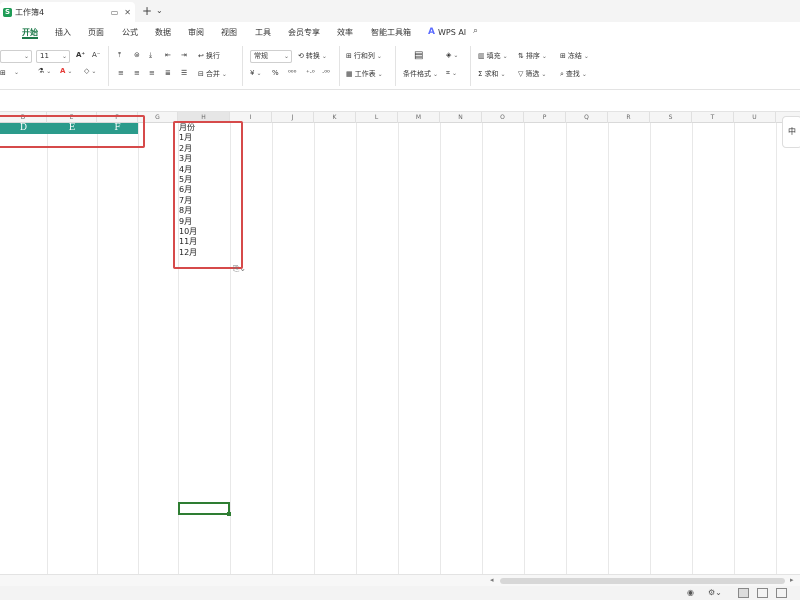 The image size is (800, 600). Describe the element at coordinates (642, 581) in the screenshot. I see `scroll-thumb` at that location.